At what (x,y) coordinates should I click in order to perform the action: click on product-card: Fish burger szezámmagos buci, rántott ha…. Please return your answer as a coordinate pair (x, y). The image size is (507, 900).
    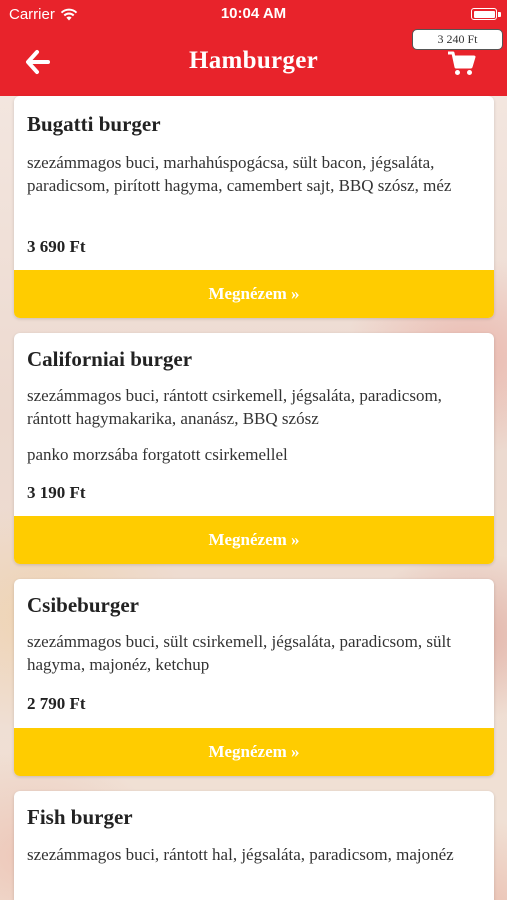
    Looking at the image, I should click on (254, 845).